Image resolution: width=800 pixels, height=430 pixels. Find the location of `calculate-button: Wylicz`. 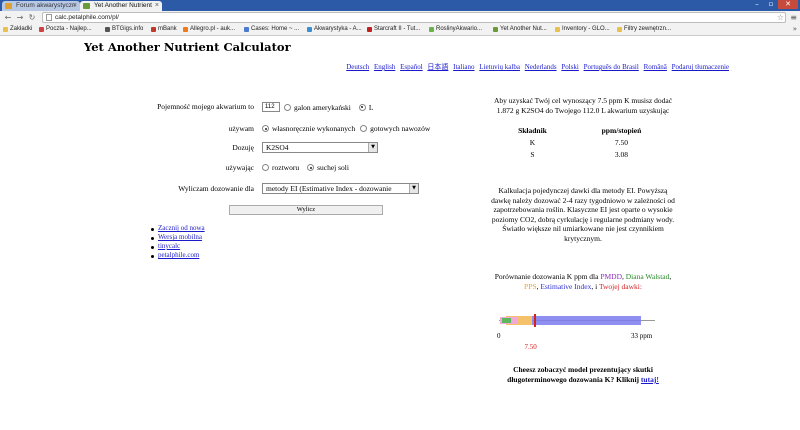

calculate-button: Wylicz is located at coordinates (306, 210).